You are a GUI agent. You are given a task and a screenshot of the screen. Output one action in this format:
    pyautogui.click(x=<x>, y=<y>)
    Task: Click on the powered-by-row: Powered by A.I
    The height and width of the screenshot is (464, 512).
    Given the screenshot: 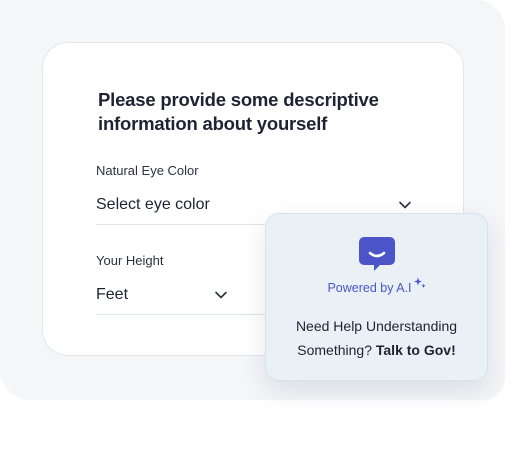 What is the action you would take?
    pyautogui.click(x=376, y=286)
    